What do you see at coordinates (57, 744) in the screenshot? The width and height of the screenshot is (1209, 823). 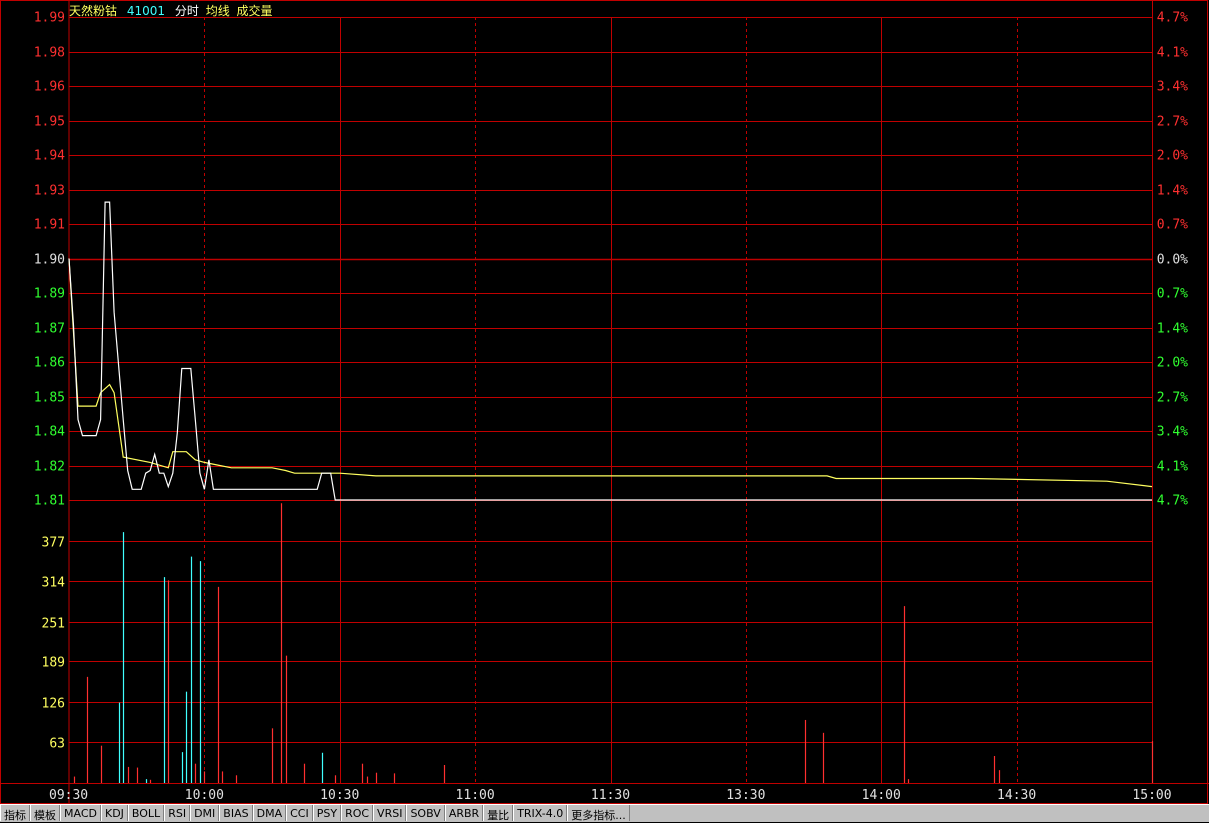 I see `volume-tick-label: 63` at bounding box center [57, 744].